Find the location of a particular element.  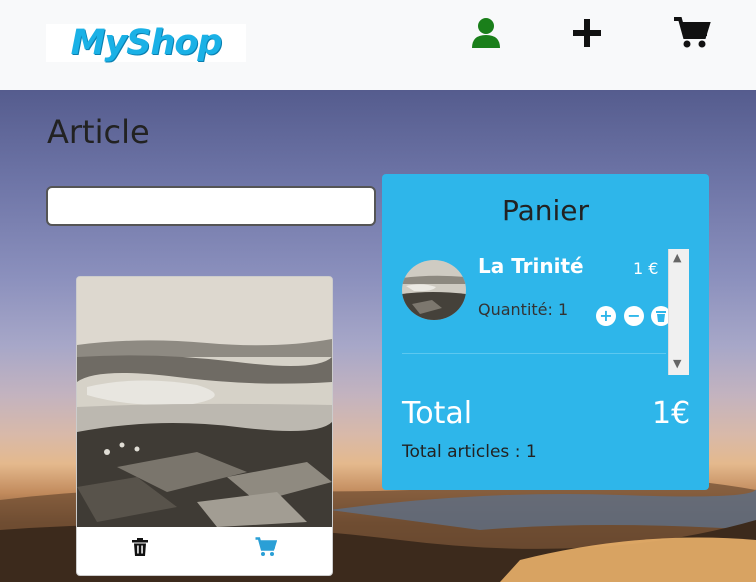

brand-name: MyShop is located at coordinates (146, 43).